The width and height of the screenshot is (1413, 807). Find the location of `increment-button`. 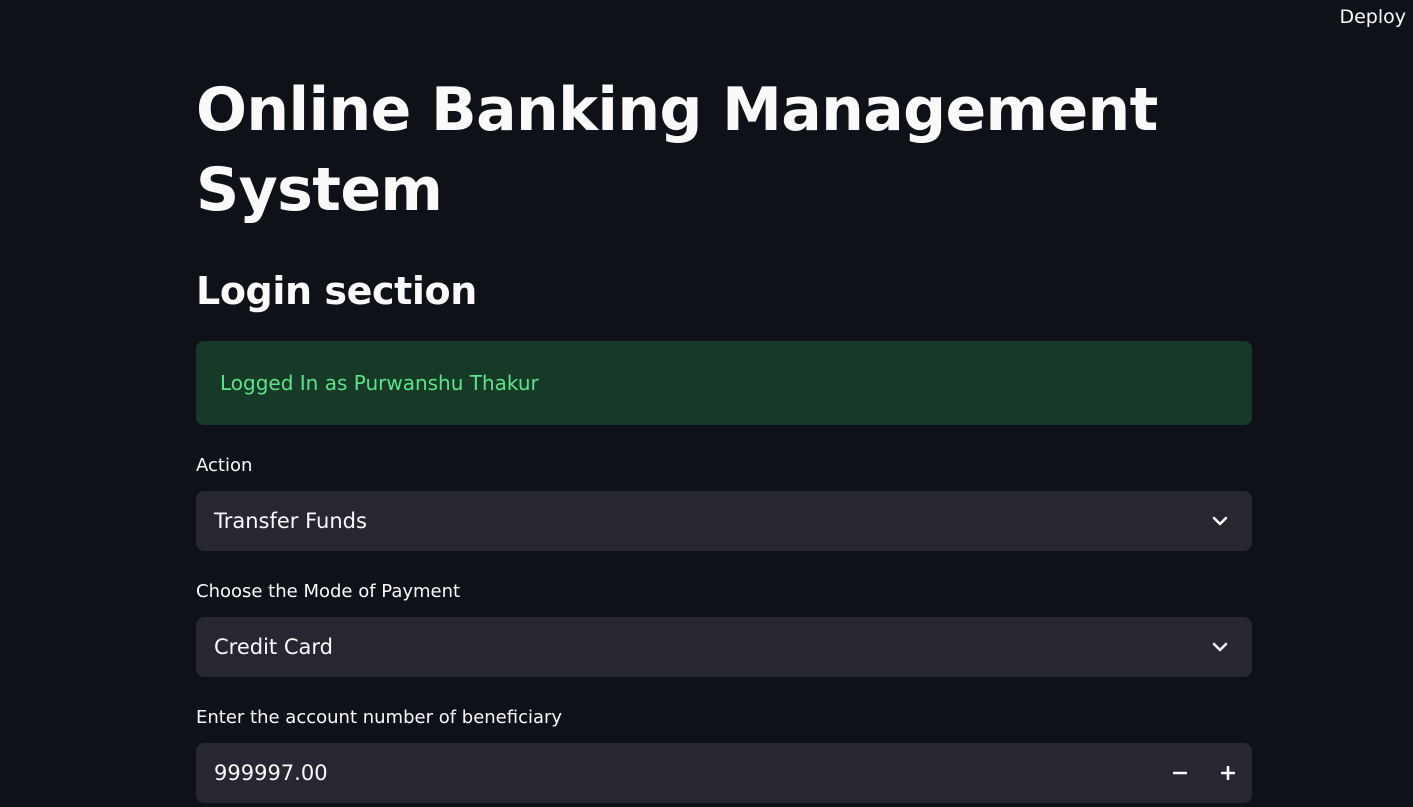

increment-button is located at coordinates (1228, 773).